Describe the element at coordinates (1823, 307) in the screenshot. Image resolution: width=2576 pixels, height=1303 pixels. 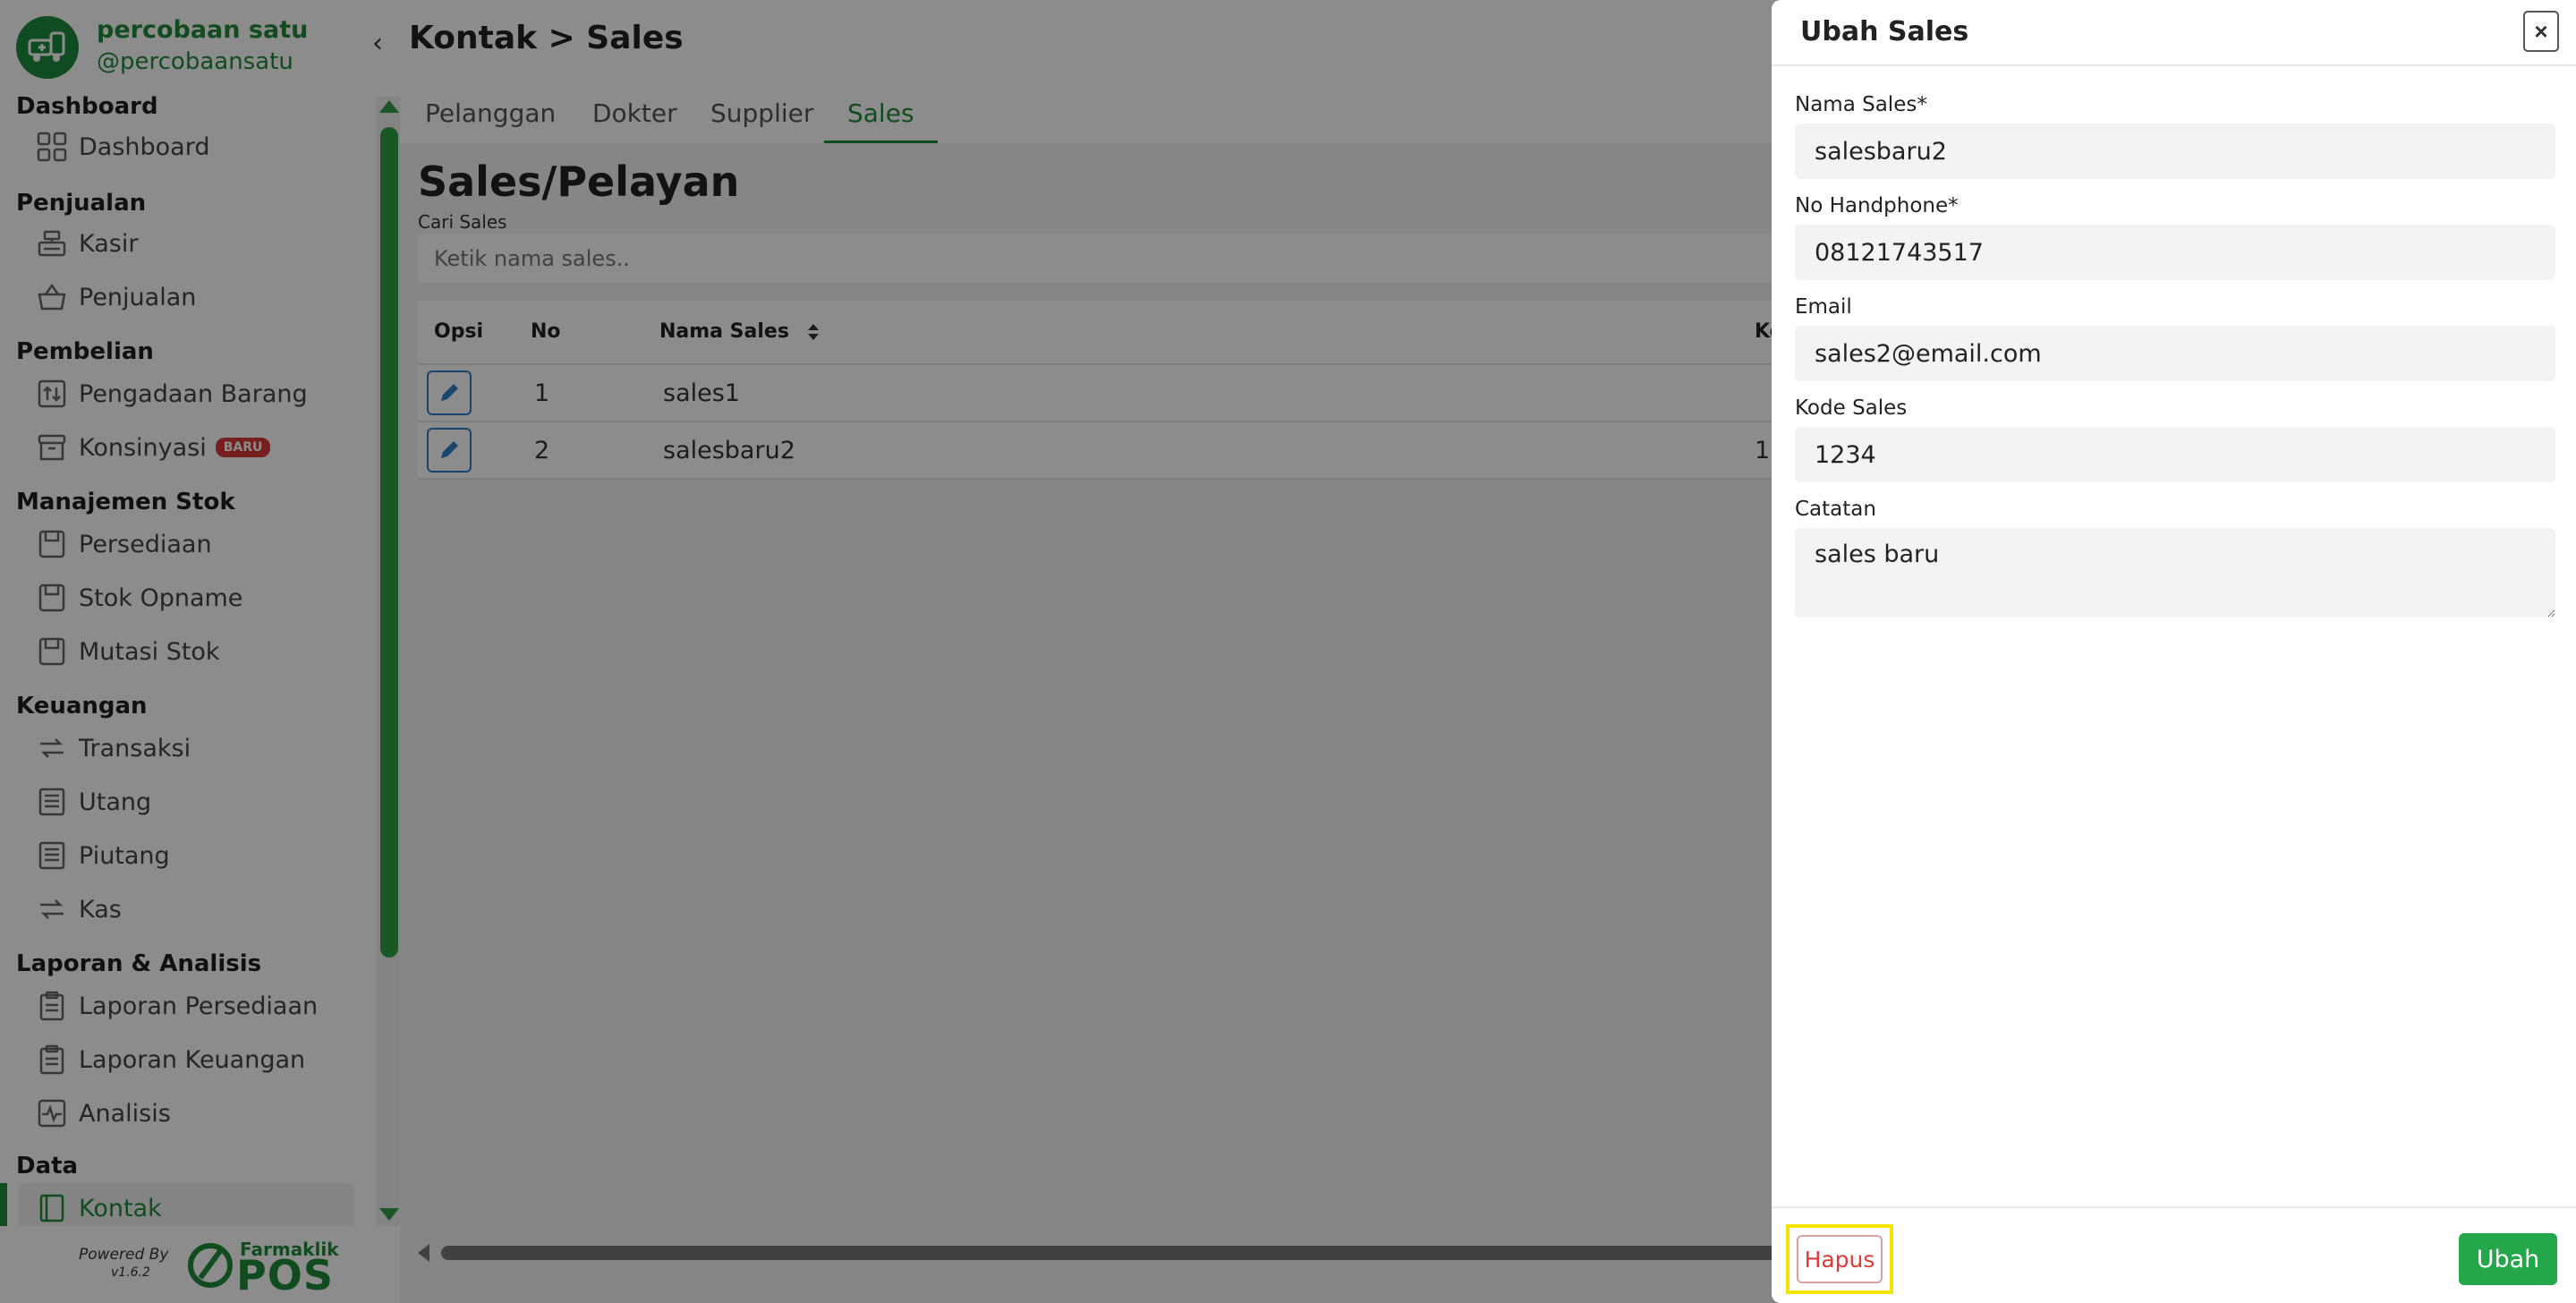
I see `email-field-label: Email` at that location.